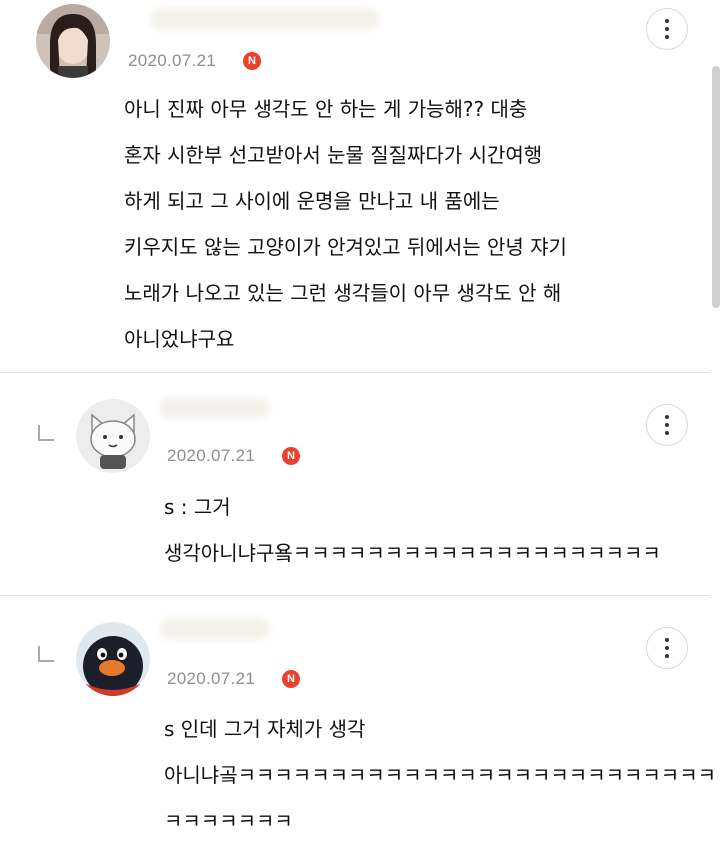 The height and width of the screenshot is (844, 720). Describe the element at coordinates (412, 530) in the screenshot. I see `comment-text: s : 그거 생각아니냐구욬ㅋㅋㅋㅋㅋㅋㅋㅋㅋㅋㅋㅋㅋㅋㅋㅋㅋㅋㅋㅋ` at that location.